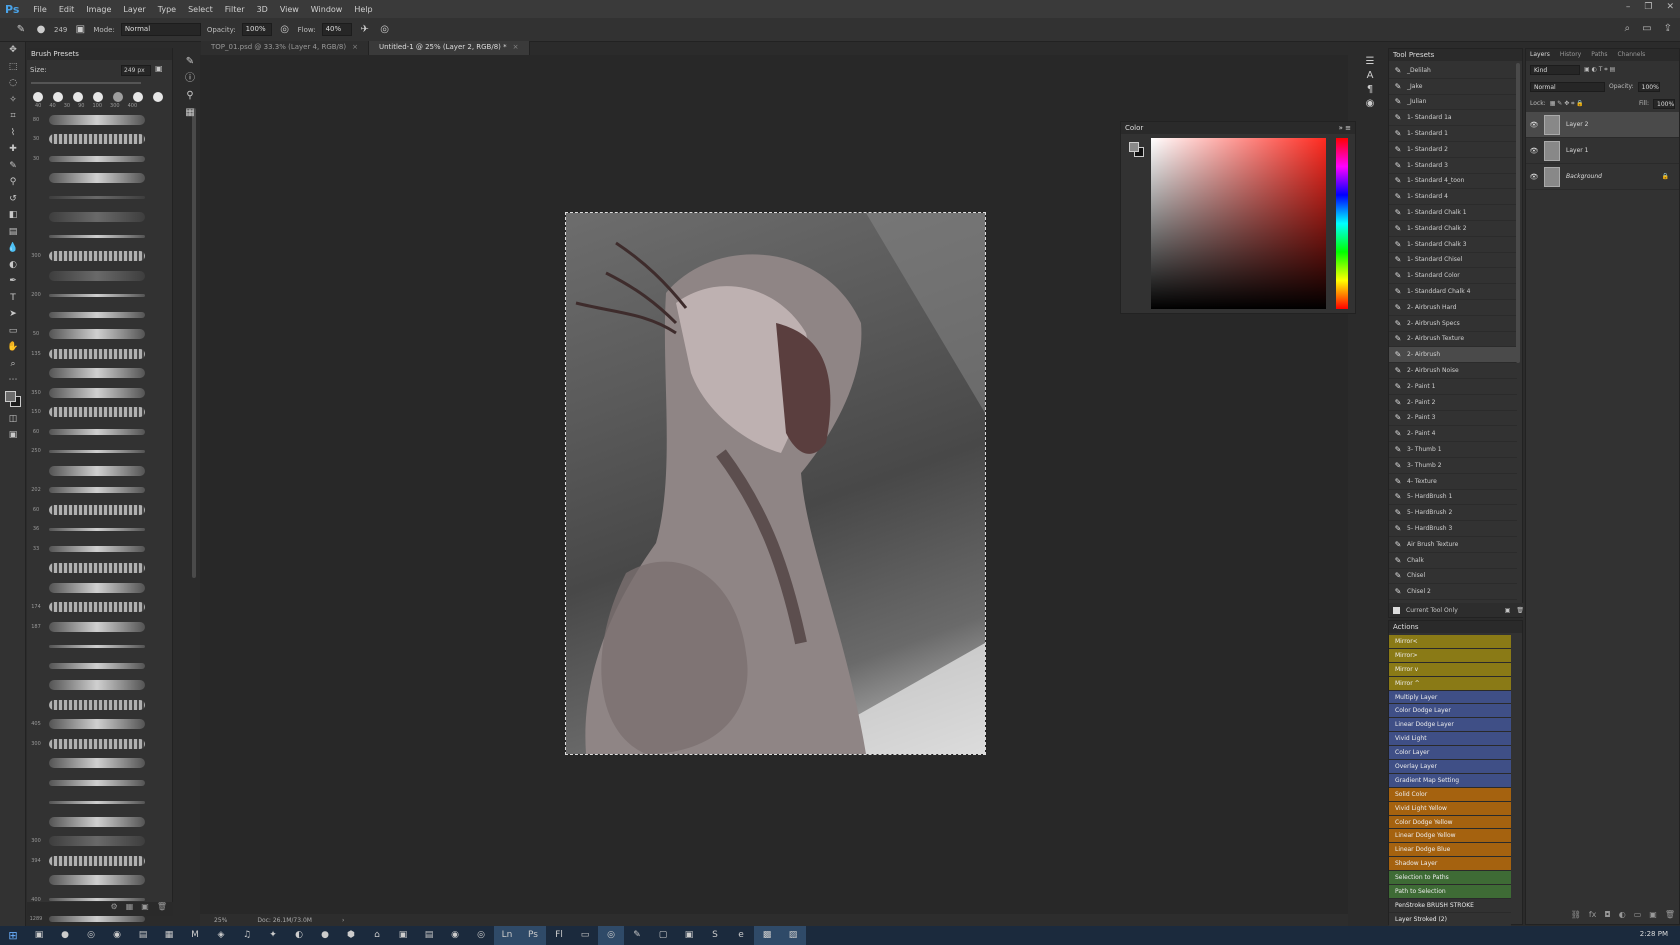 This screenshot has width=1680, height=945. Describe the element at coordinates (343, 920) in the screenshot. I see `status-arrow-icon: ›` at that location.